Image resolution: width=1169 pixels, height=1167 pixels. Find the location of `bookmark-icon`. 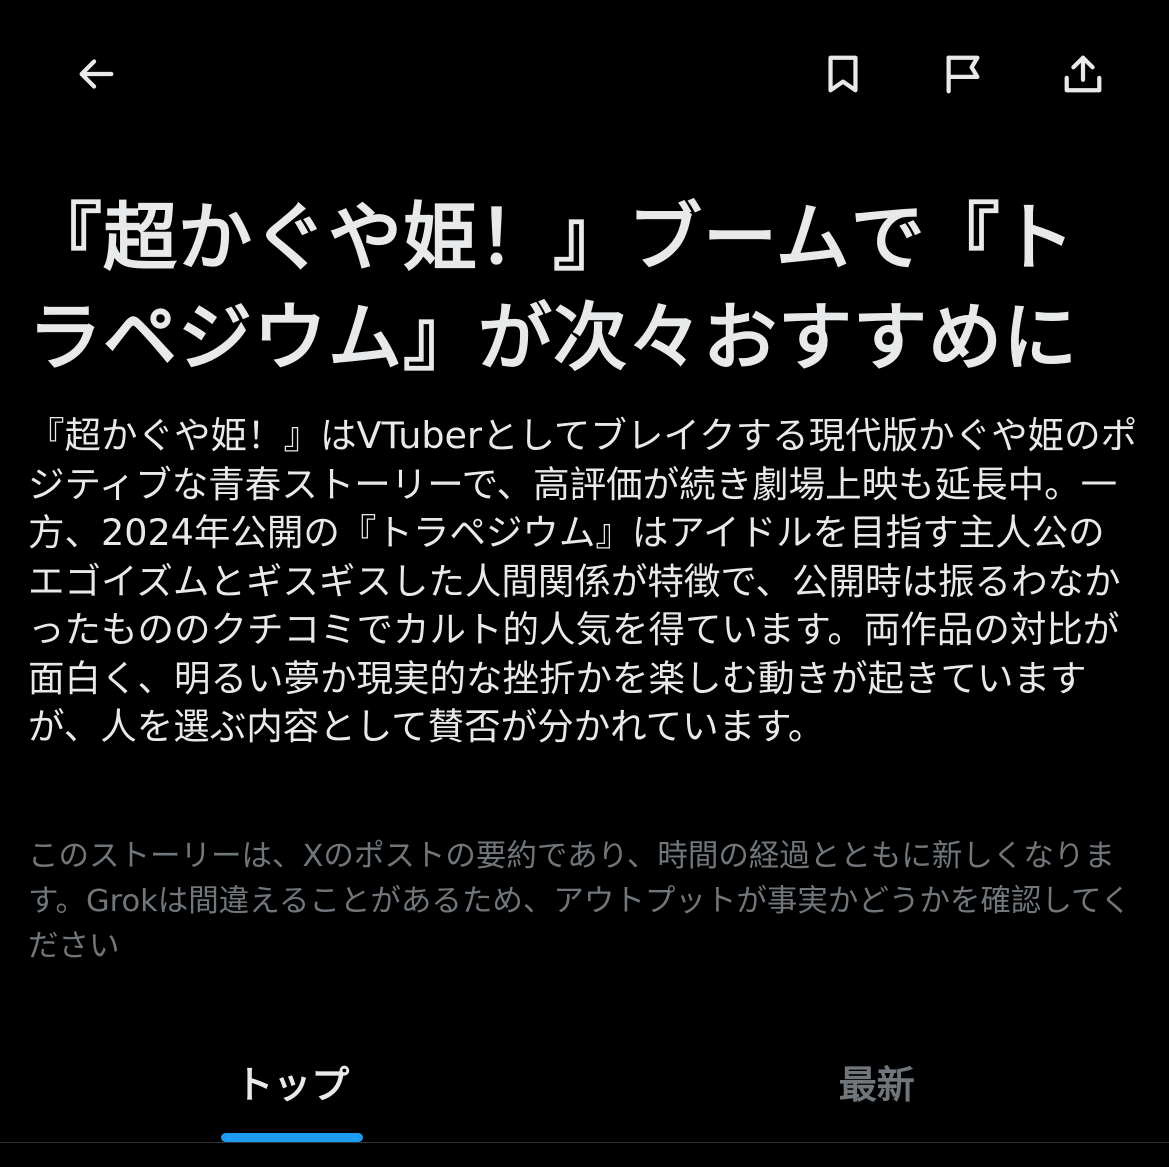

bookmark-icon is located at coordinates (843, 74).